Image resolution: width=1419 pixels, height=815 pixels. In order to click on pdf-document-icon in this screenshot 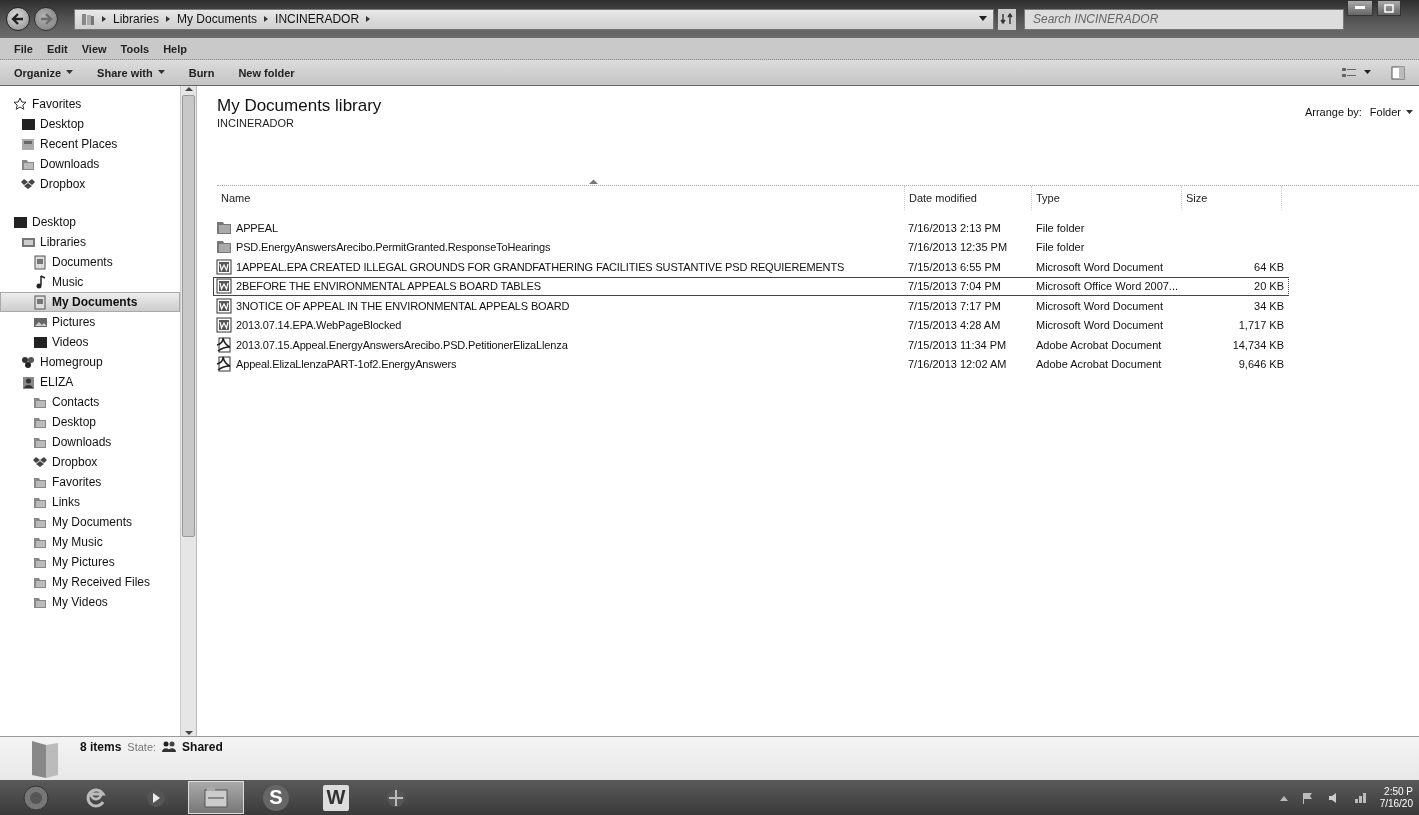, I will do `click(224, 364)`.